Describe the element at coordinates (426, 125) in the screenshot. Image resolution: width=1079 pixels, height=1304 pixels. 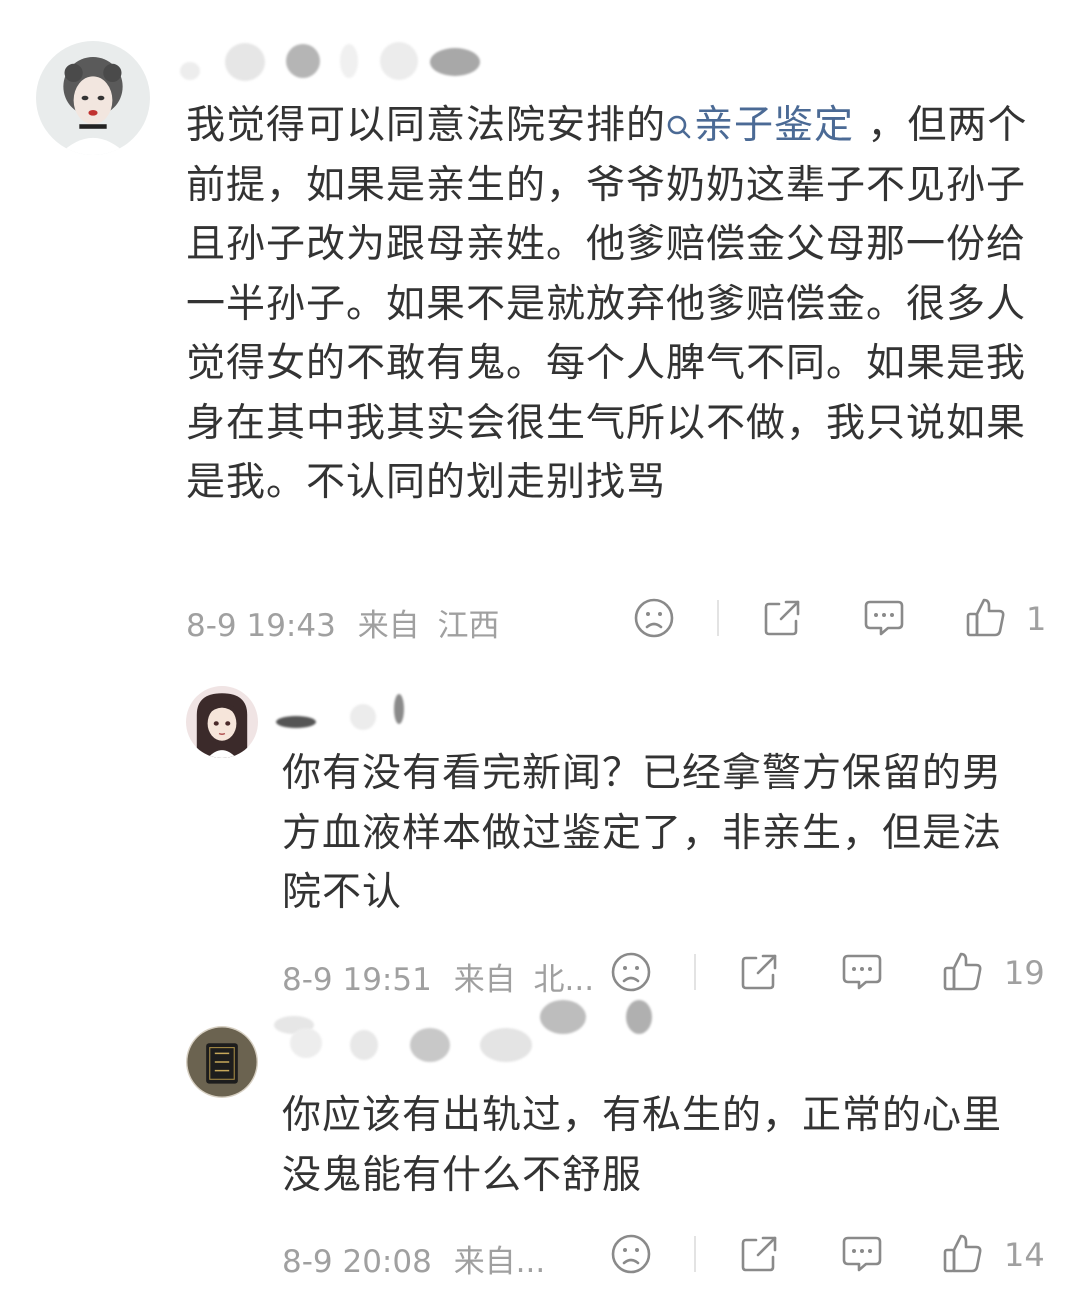
I see `comment-text-part: 我觉得可以同意法院安排的` at that location.